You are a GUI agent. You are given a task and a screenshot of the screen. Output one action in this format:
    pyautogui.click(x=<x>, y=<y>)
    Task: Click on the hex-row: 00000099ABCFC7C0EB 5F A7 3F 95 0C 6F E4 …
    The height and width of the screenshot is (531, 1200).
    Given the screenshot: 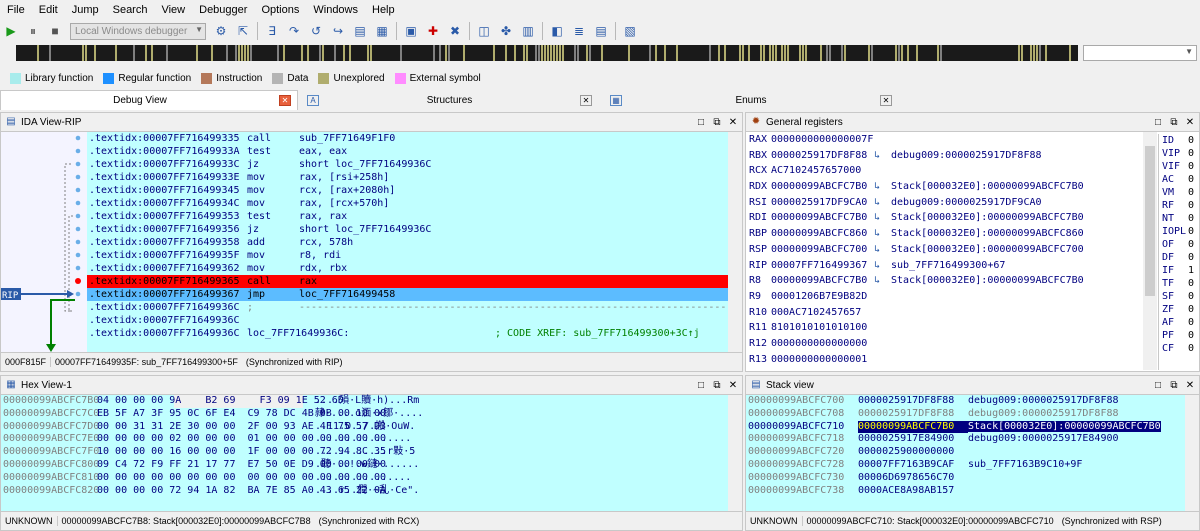 What is the action you would take?
    pyautogui.click(x=365, y=414)
    